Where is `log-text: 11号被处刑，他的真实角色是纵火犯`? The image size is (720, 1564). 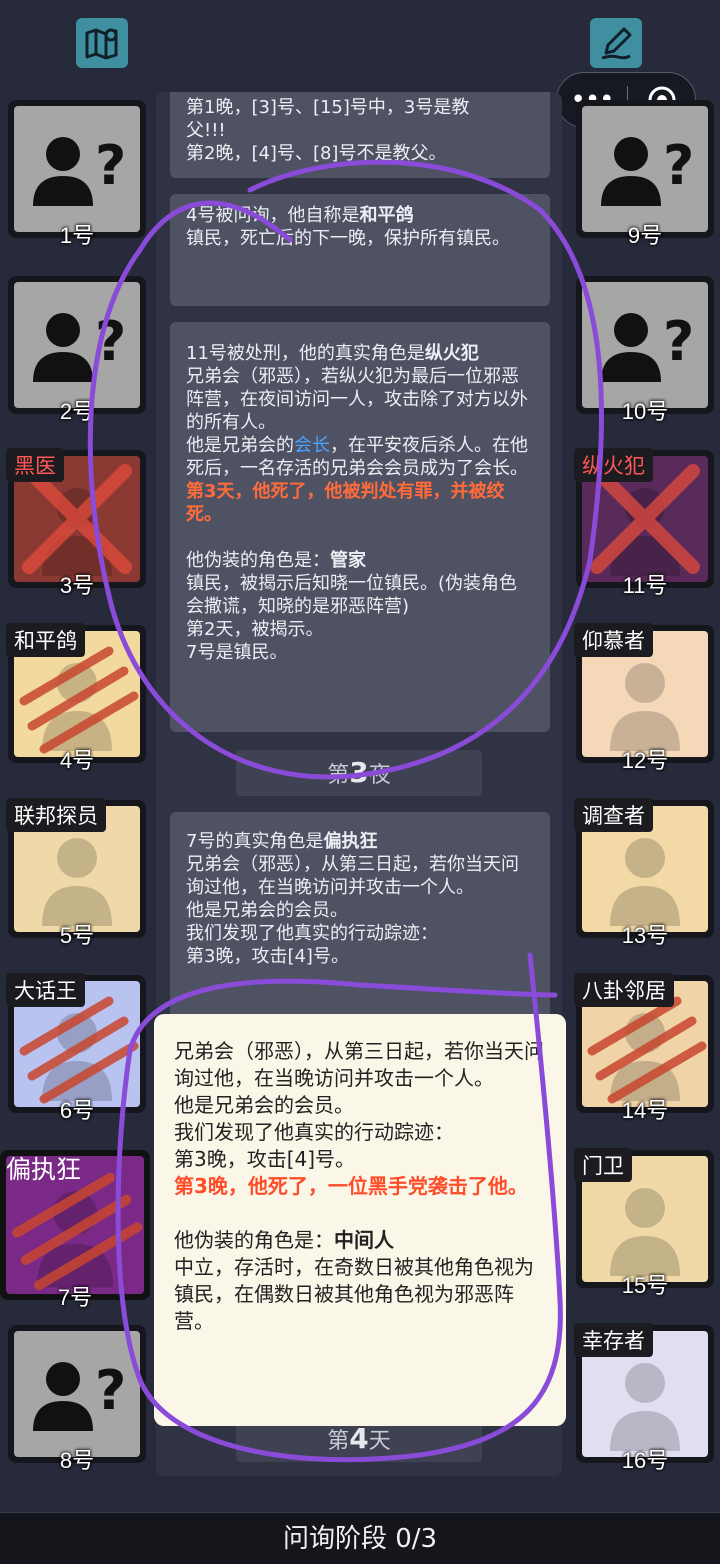 log-text: 11号被处刑，他的真实角色是纵火犯 is located at coordinates (332, 353).